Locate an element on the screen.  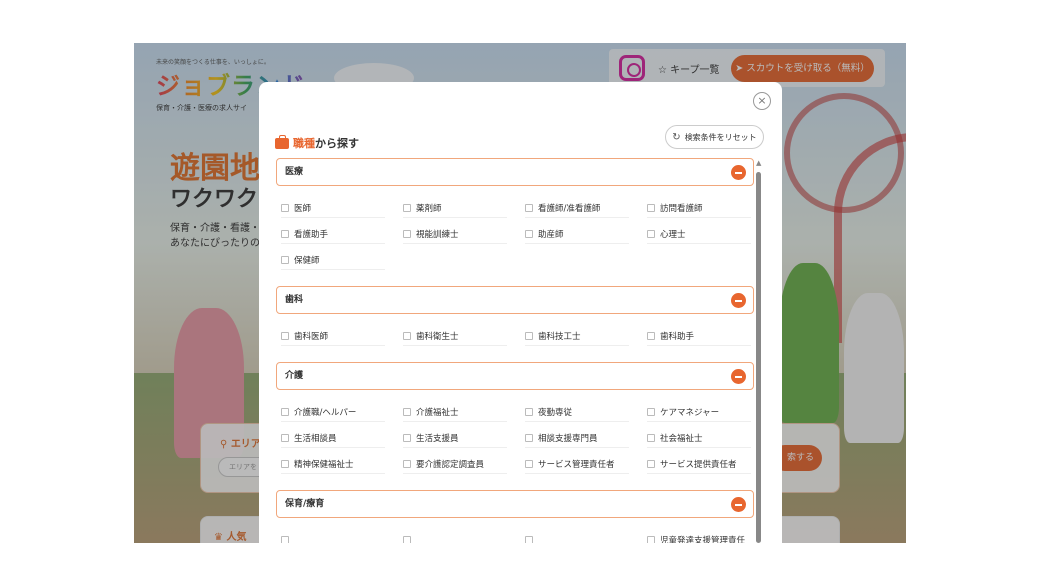
job-option-label: 介護福祉士 is located at coordinates (437, 412).